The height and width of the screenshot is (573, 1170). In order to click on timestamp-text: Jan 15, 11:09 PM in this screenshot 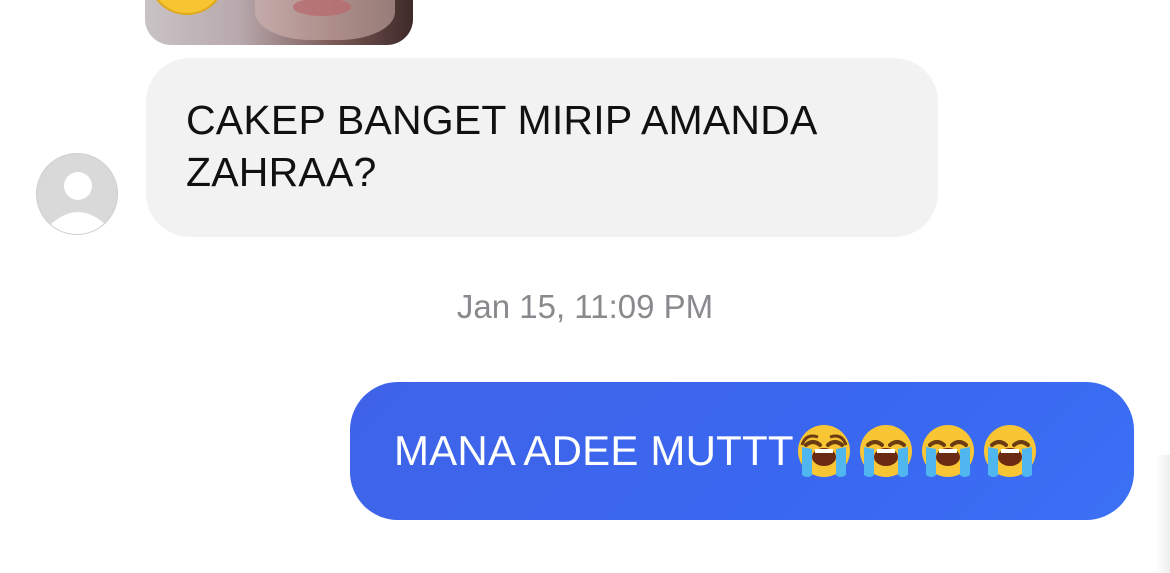, I will do `click(585, 306)`.